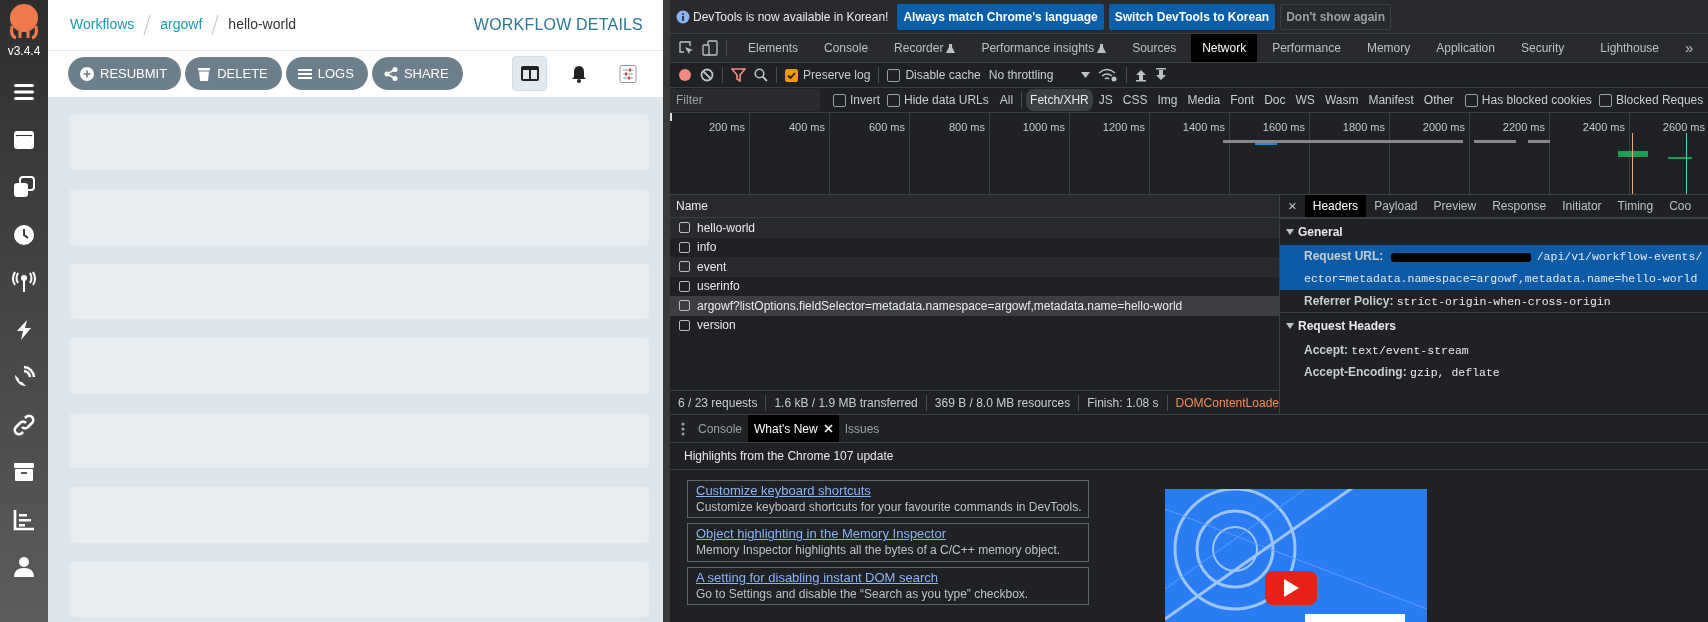 This screenshot has width=1708, height=622. Describe the element at coordinates (417, 74) in the screenshot. I see `share-button: SHARE` at that location.